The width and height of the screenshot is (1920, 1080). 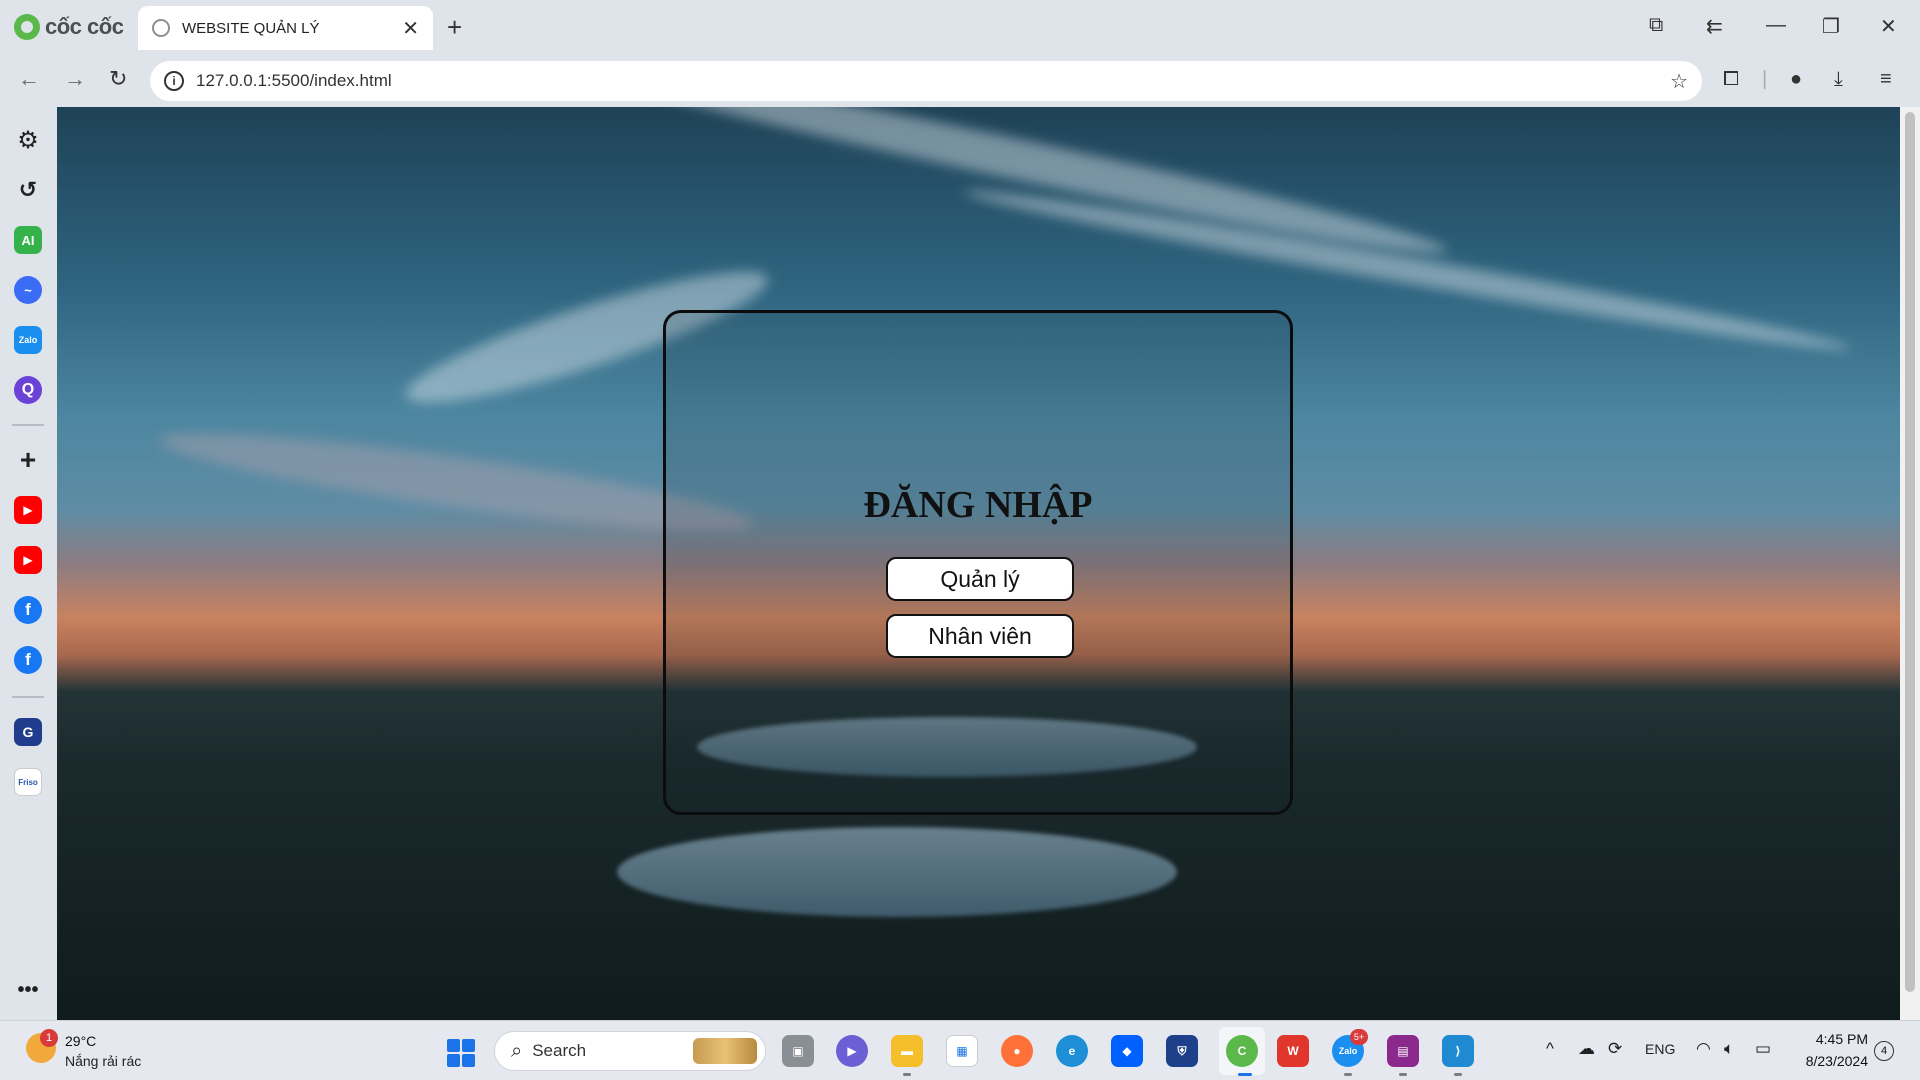 What do you see at coordinates (1829, 1061) in the screenshot?
I see `clock-date: 8/23/2024` at bounding box center [1829, 1061].